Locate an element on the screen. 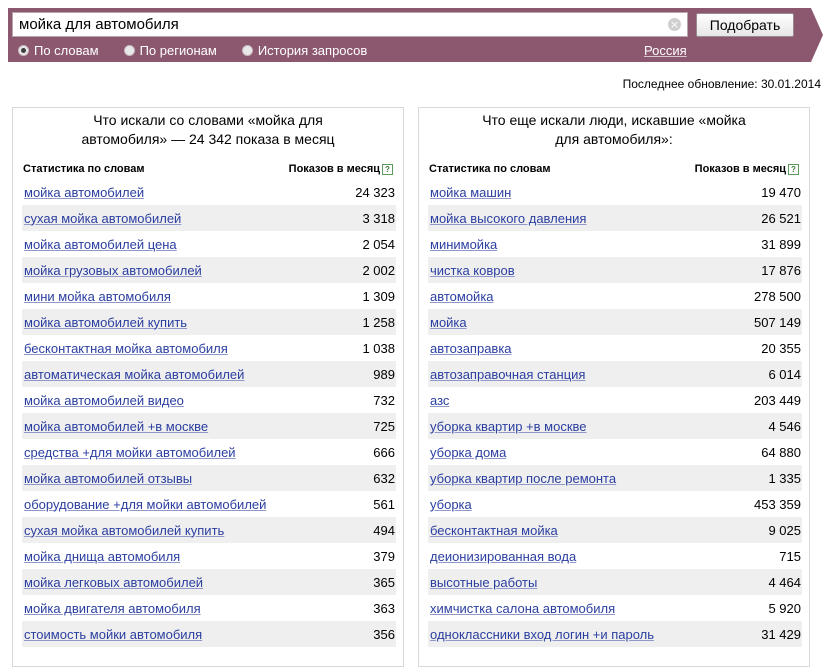 The width and height of the screenshot is (839, 667). table-row: мойка днища автомобиля 379 is located at coordinates (209, 556).